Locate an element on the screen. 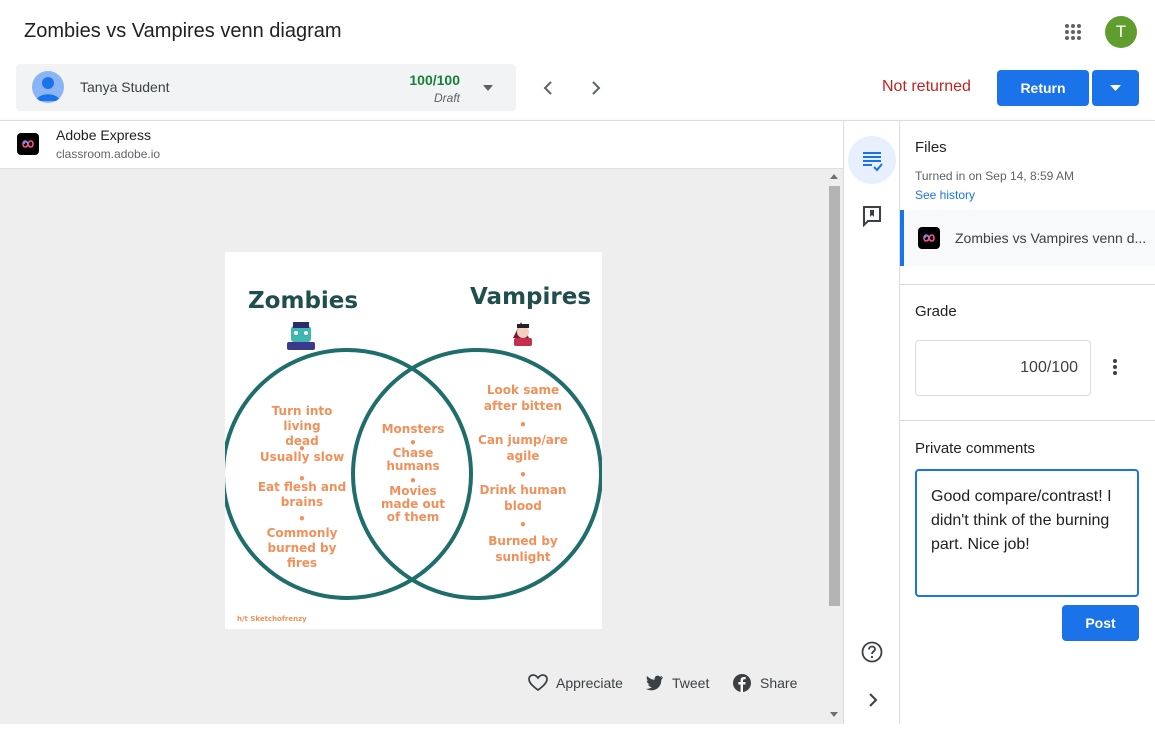  adobe-express-file-icon is located at coordinates (929, 238).